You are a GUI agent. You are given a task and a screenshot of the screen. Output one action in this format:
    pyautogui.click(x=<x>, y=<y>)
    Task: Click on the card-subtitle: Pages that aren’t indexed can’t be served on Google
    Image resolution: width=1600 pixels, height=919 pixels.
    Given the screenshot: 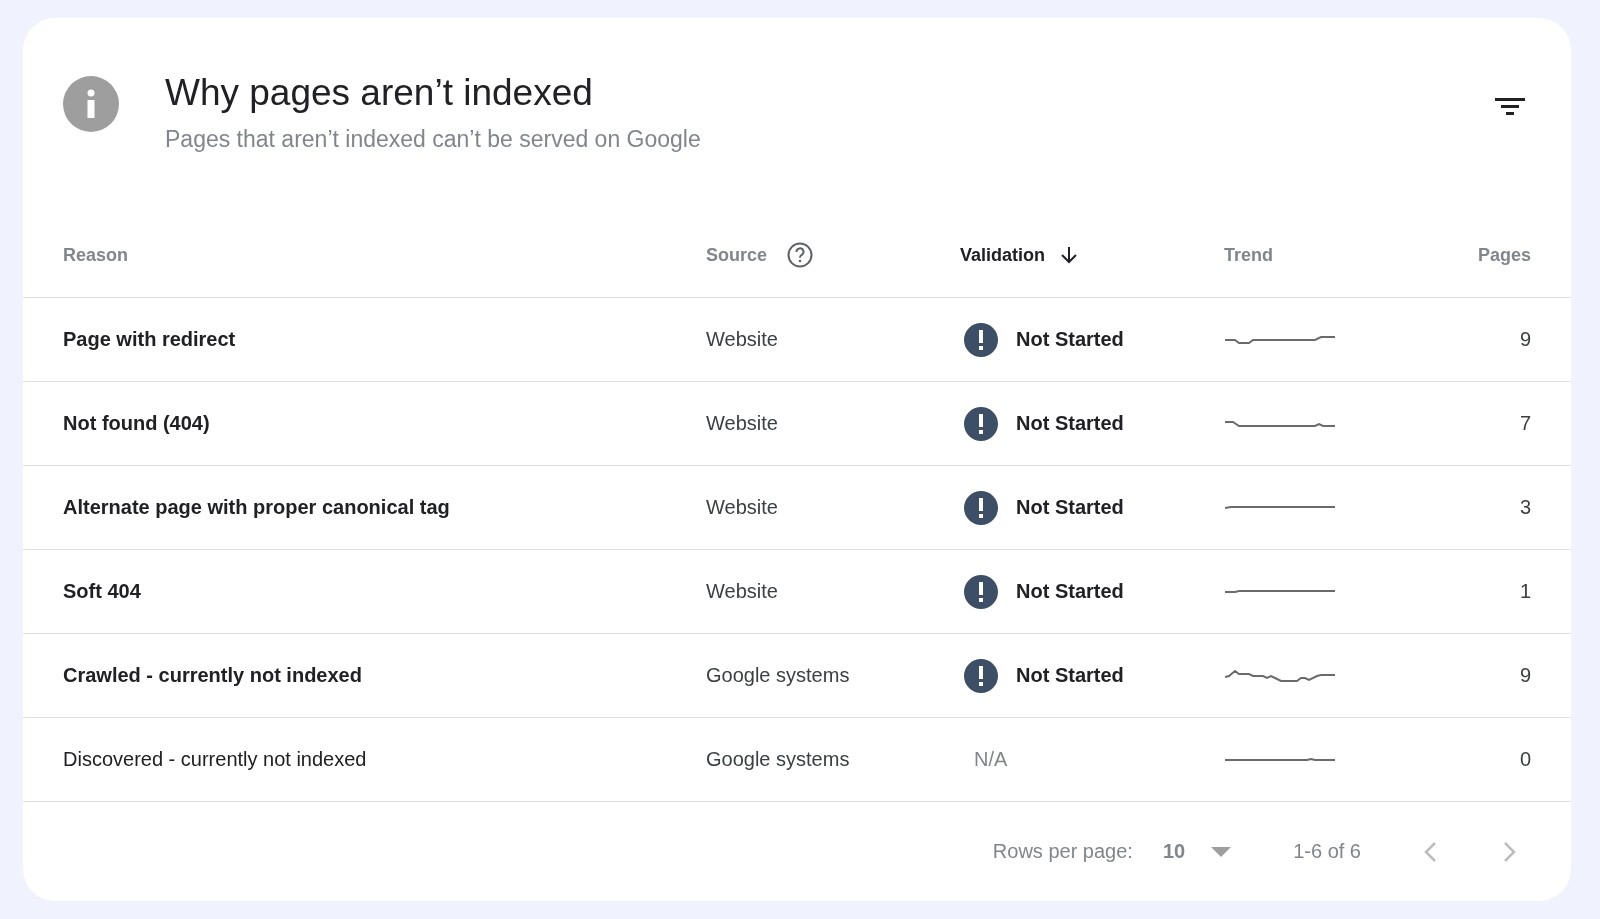 What is the action you would take?
    pyautogui.click(x=433, y=139)
    